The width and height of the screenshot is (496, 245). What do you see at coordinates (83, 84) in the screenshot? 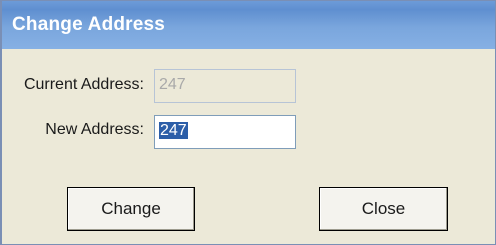
I see `current-address-label: Current Address:` at bounding box center [83, 84].